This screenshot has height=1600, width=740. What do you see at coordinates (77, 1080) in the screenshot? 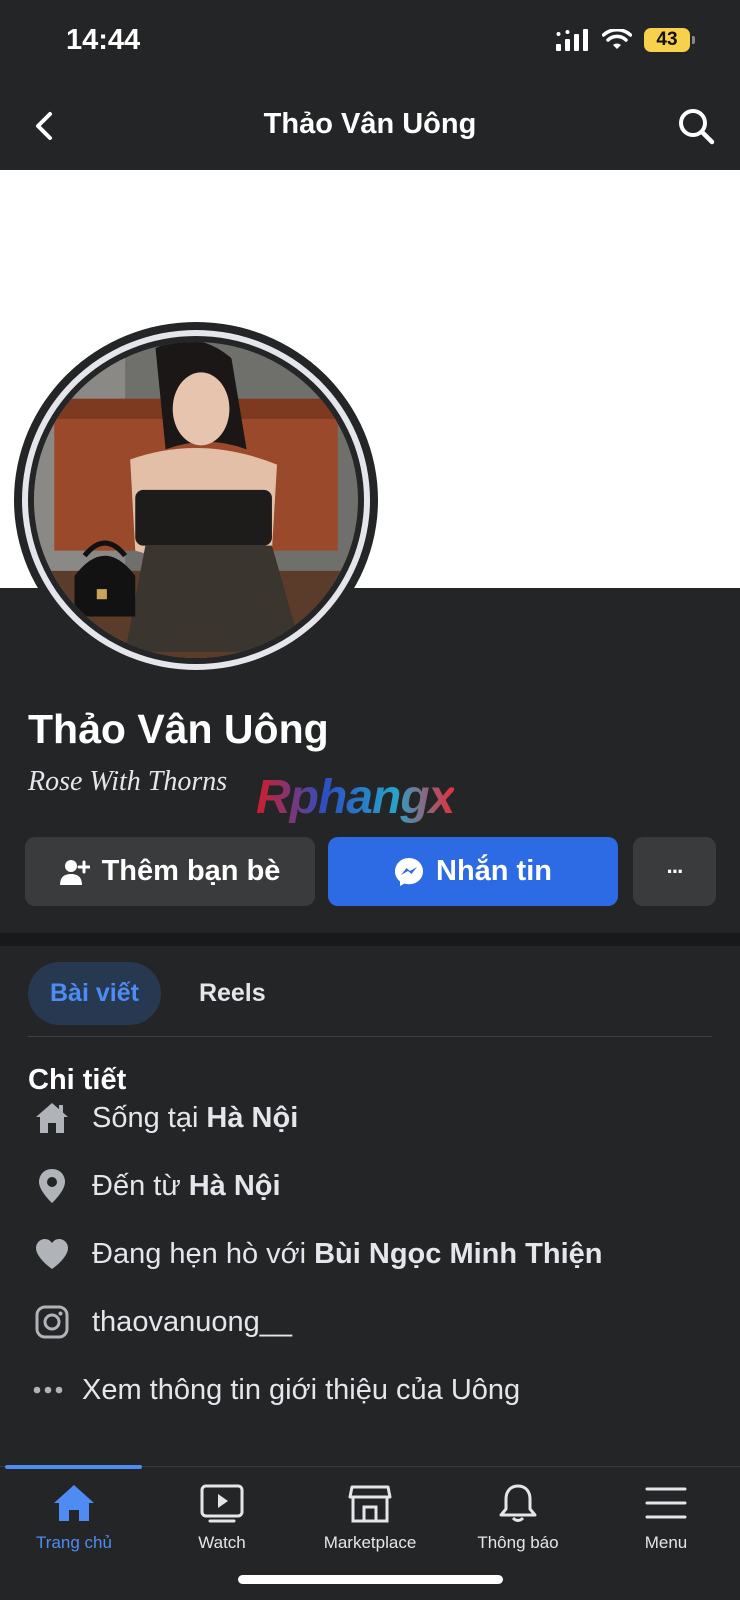
I see `details-heading: Chi tiết` at bounding box center [77, 1080].